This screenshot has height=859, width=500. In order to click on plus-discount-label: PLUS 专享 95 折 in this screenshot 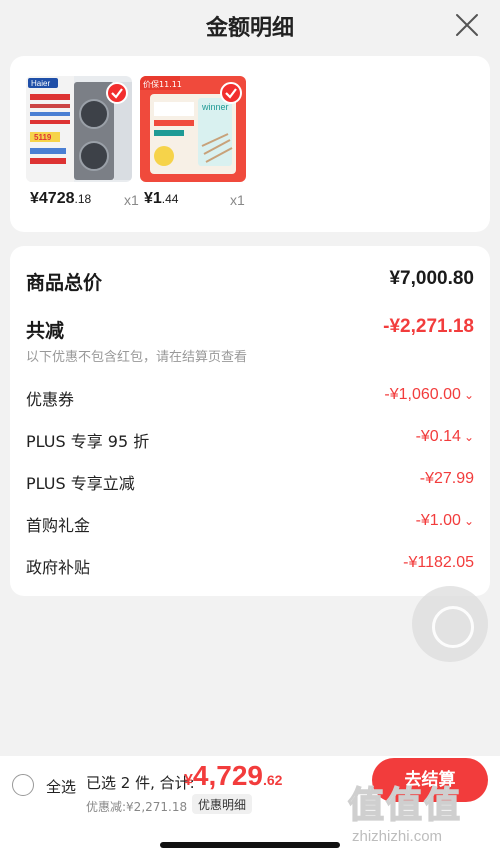, I will do `click(88, 441)`.